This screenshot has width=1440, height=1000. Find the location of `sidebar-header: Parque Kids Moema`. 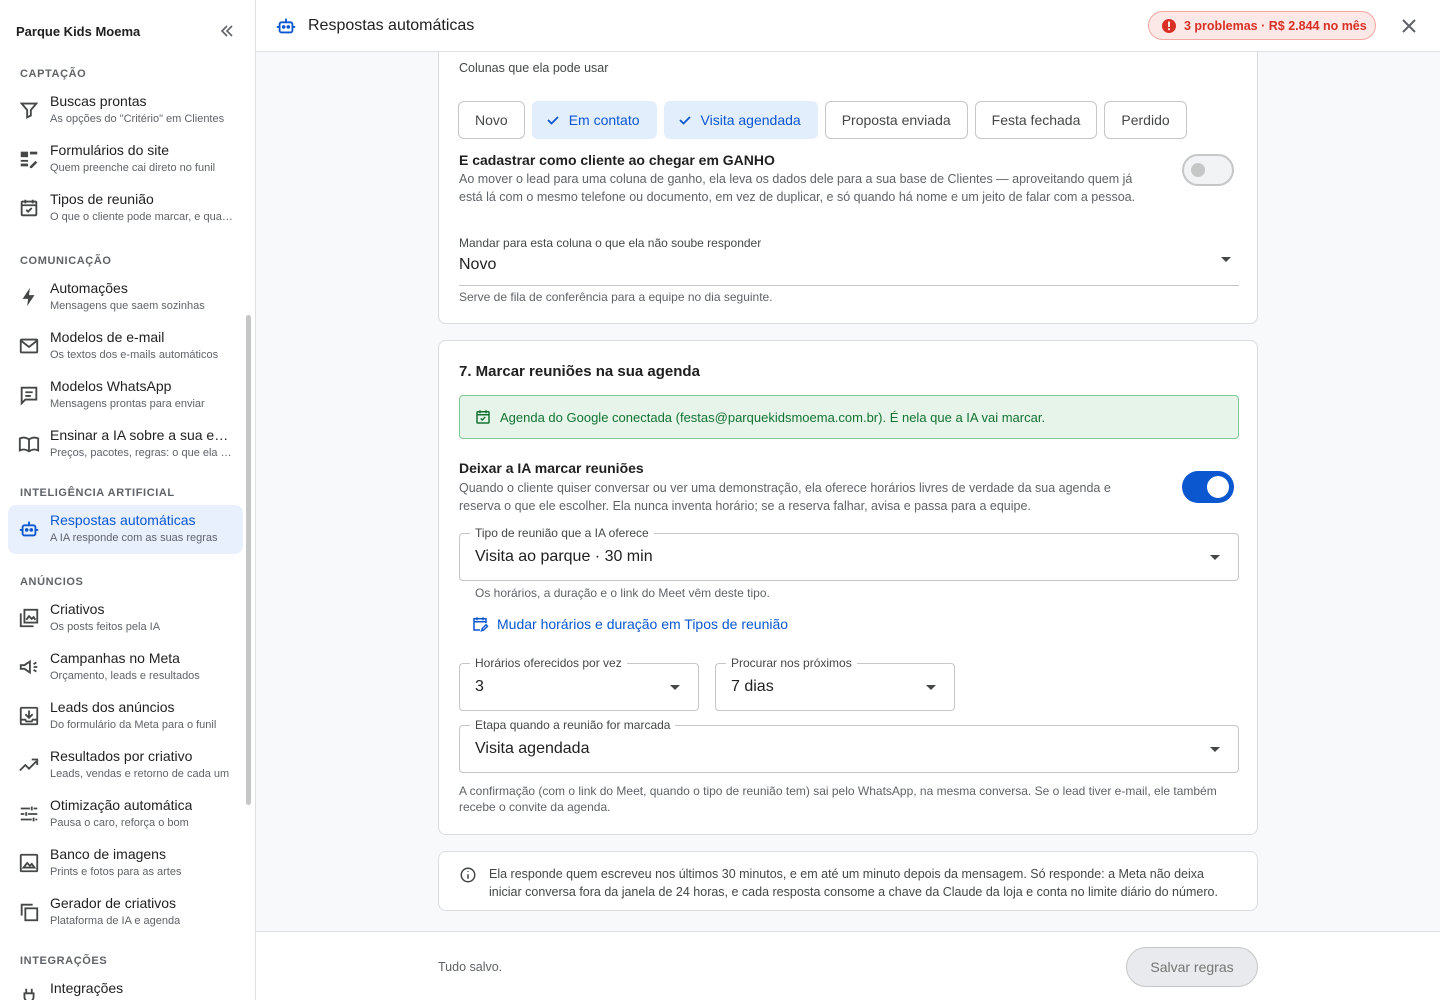

sidebar-header: Parque Kids Moema is located at coordinates (127, 31).